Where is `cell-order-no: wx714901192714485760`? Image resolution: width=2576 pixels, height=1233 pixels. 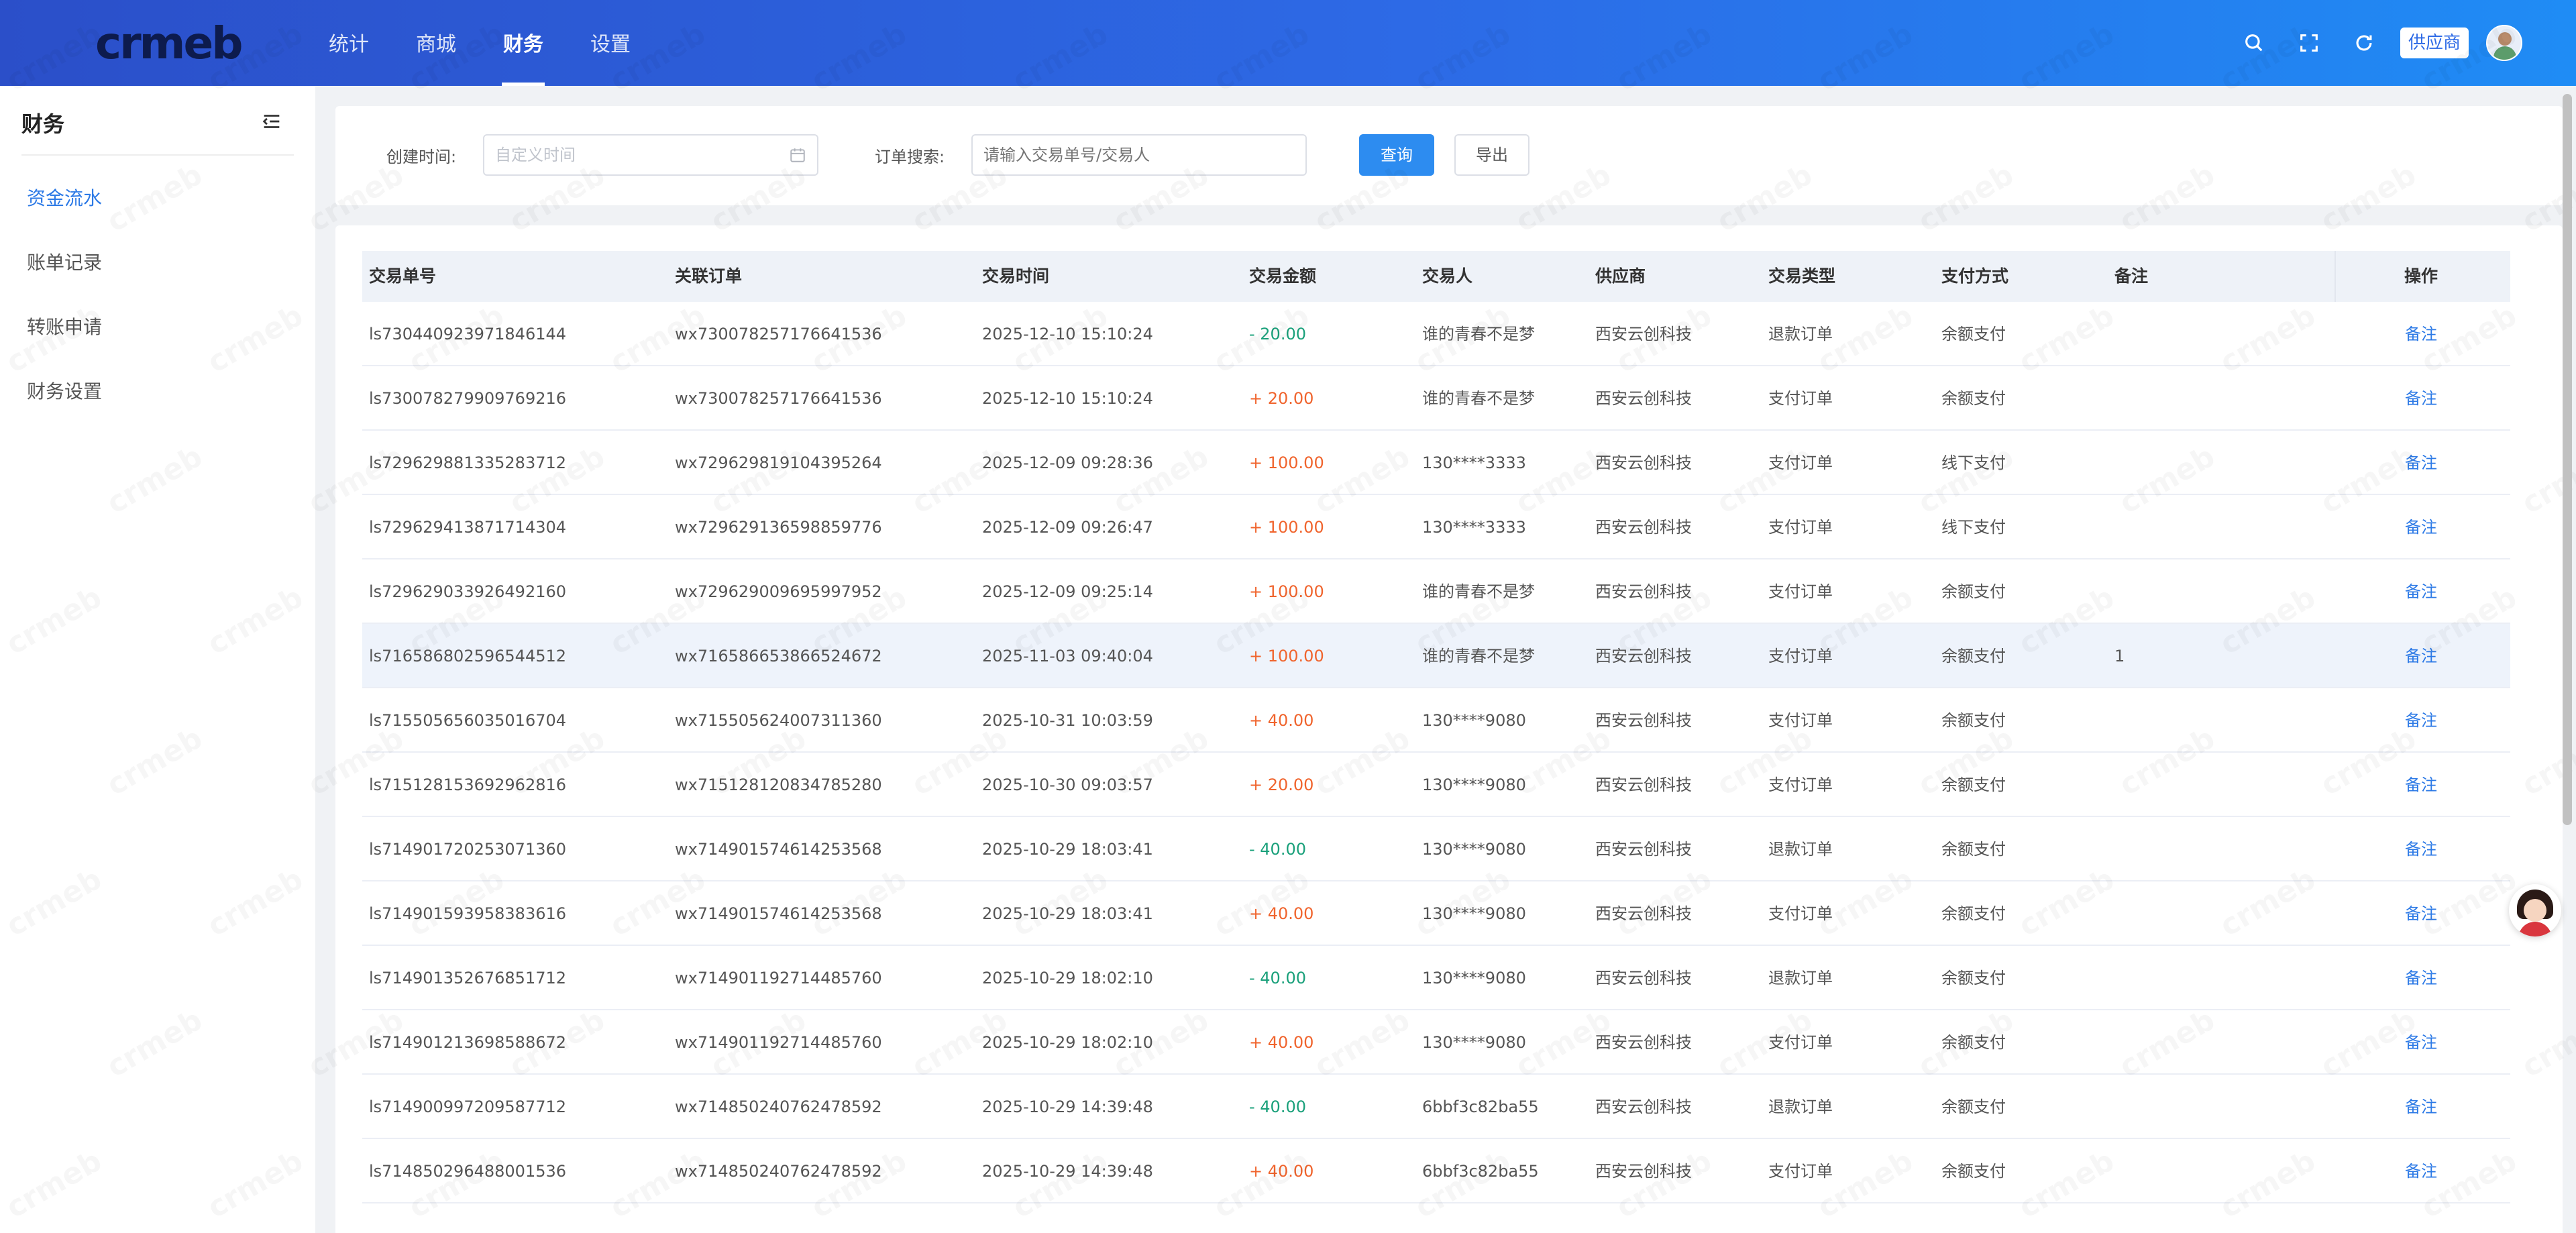 cell-order-no: wx714901192714485760 is located at coordinates (778, 1042).